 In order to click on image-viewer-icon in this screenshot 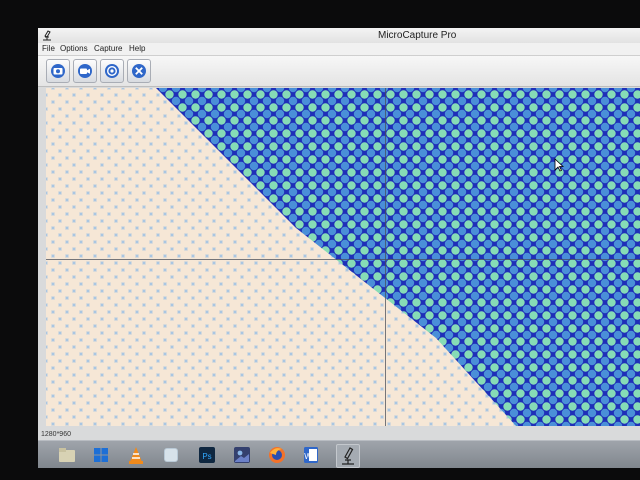, I will do `click(242, 455)`.